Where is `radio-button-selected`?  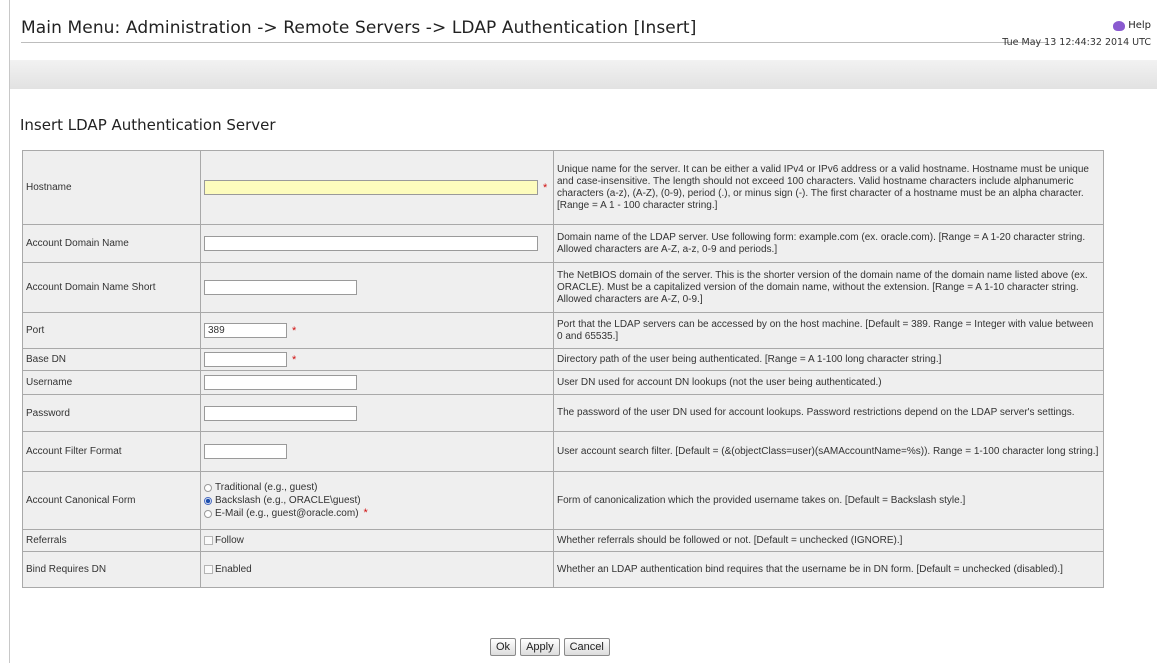
radio-button-selected is located at coordinates (208, 500).